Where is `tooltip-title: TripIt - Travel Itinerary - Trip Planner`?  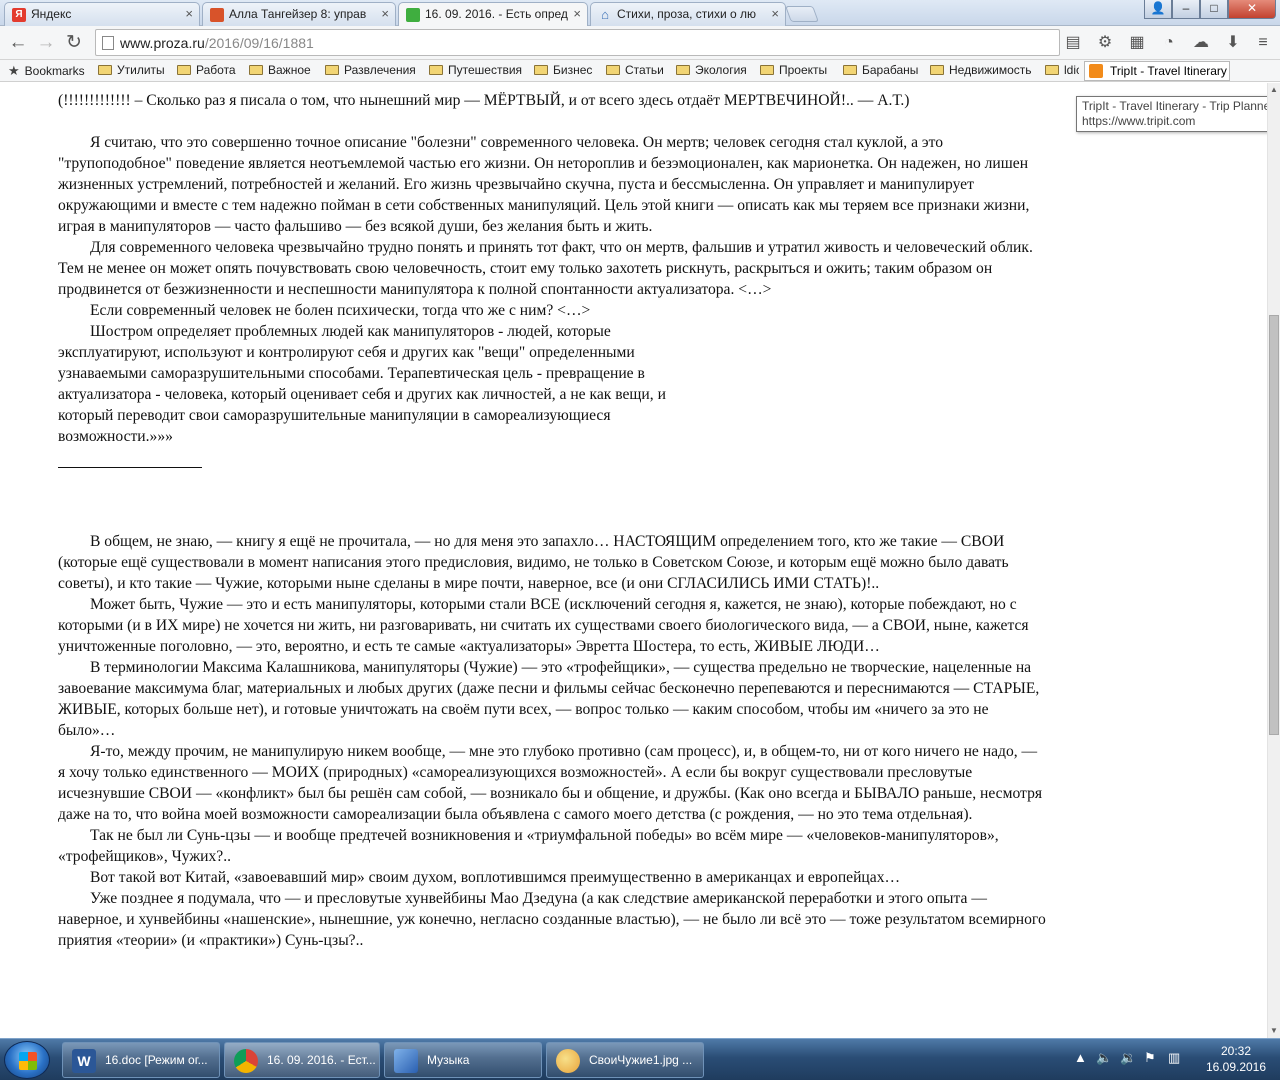
tooltip-title: TripIt - Travel Itinerary - Trip Planner is located at coordinates (1178, 106).